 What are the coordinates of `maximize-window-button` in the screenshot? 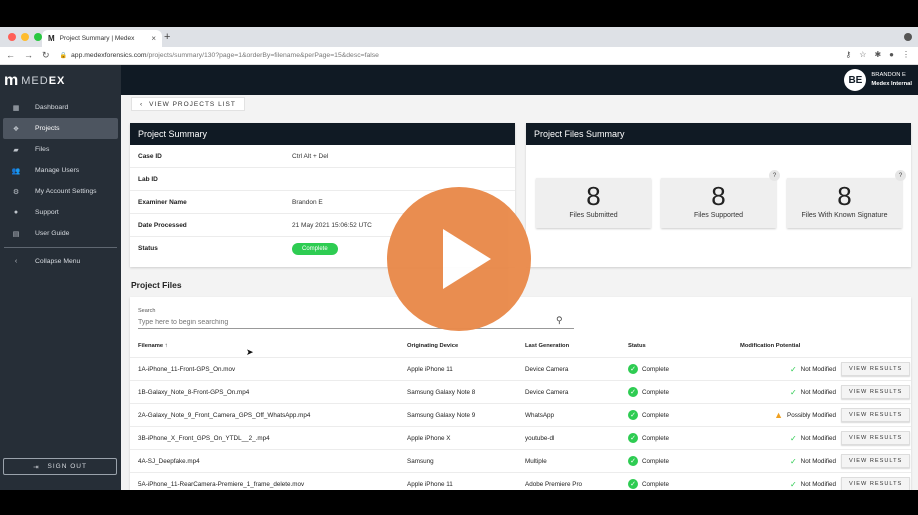 It's located at (38, 37).